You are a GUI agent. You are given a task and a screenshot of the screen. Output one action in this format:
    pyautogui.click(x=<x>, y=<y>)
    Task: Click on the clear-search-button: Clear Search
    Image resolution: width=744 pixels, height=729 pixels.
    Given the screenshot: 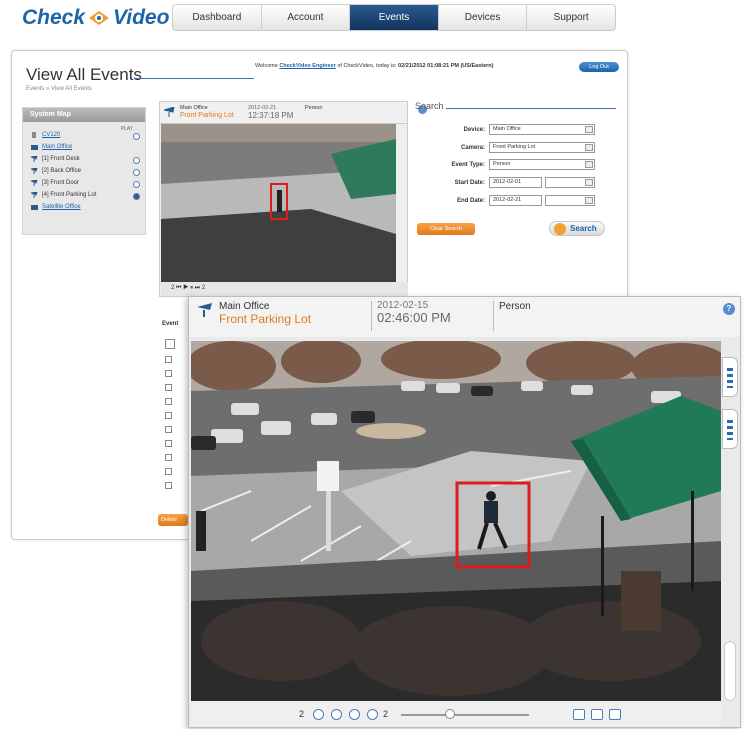 What is the action you would take?
    pyautogui.click(x=446, y=229)
    